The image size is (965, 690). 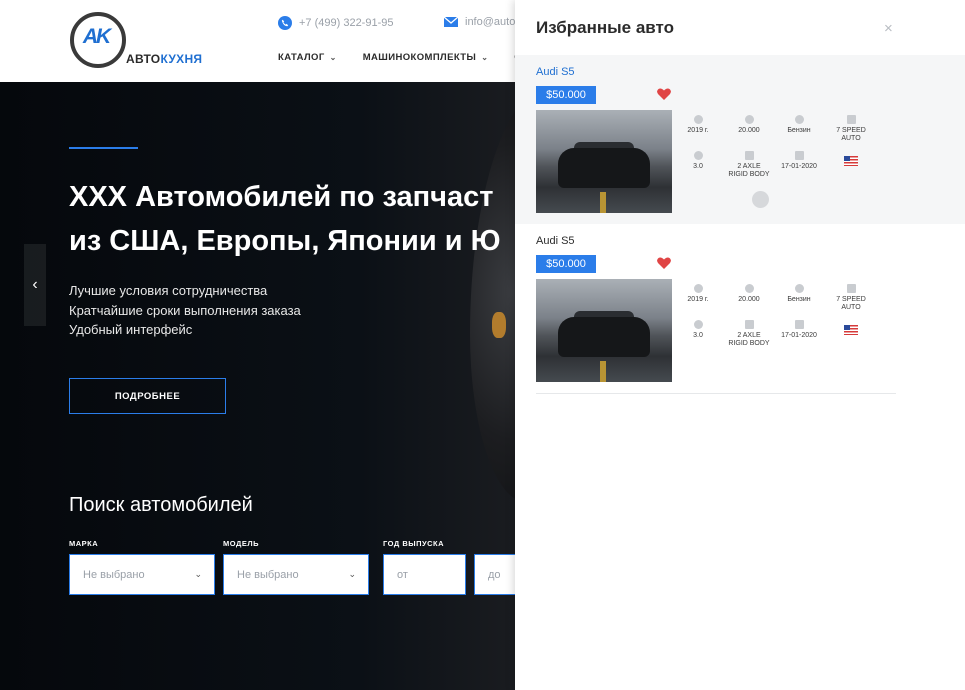 What do you see at coordinates (147, 396) in the screenshot?
I see `more-button: ПОДРОБНЕЕ` at bounding box center [147, 396].